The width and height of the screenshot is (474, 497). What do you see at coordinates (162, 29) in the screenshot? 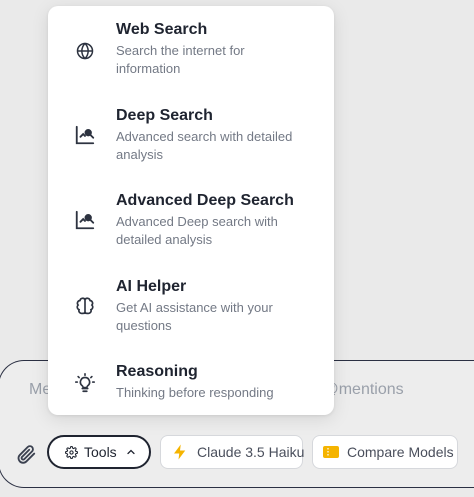
I see `menu-item-title: Web Search` at bounding box center [162, 29].